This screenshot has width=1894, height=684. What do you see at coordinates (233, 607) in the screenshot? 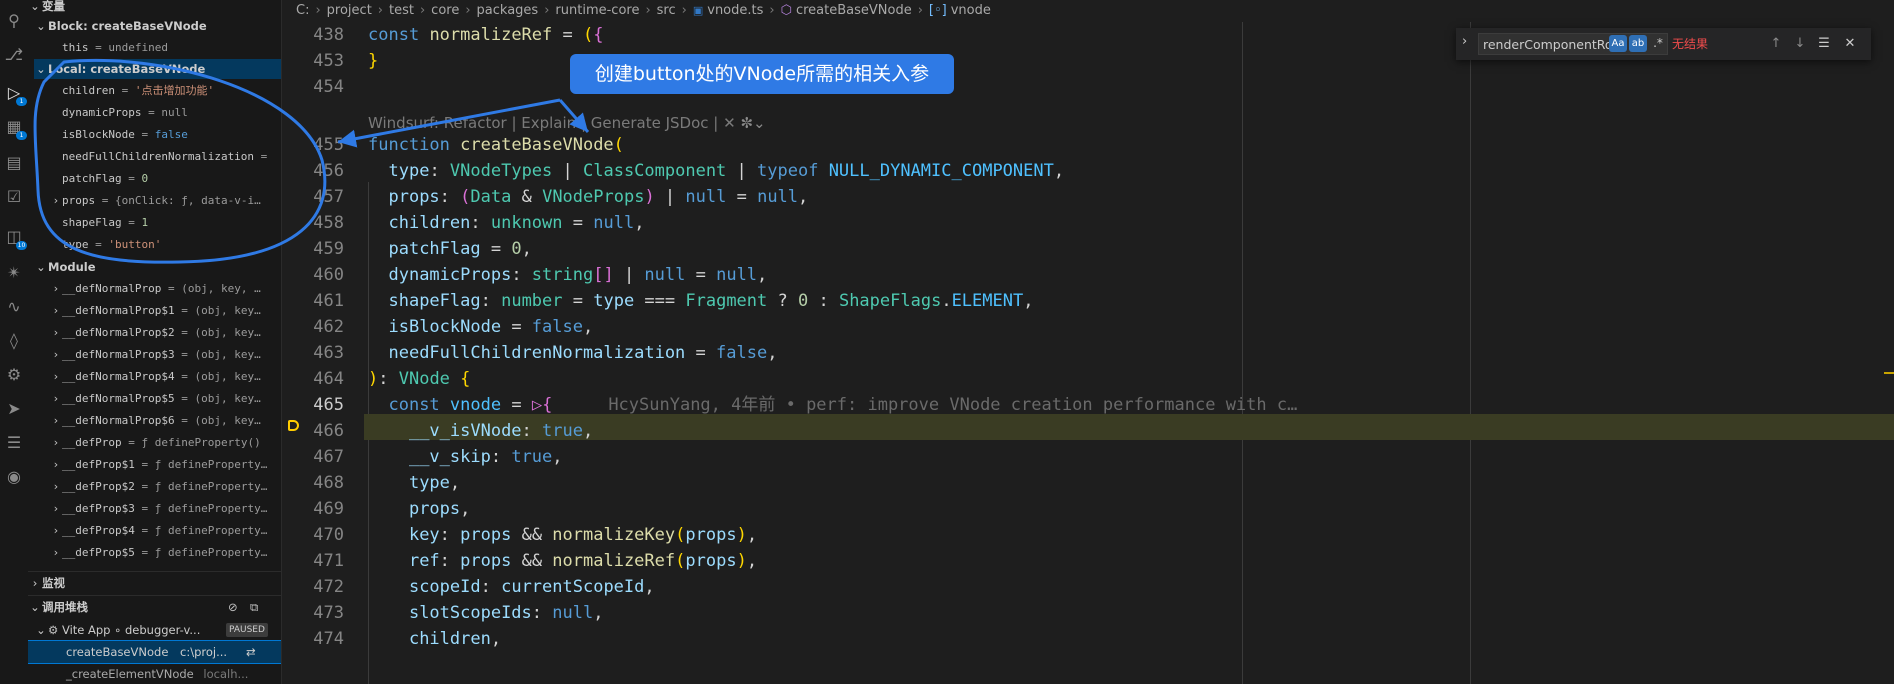
I see `collapse-all-icon: ⊘` at bounding box center [233, 607].